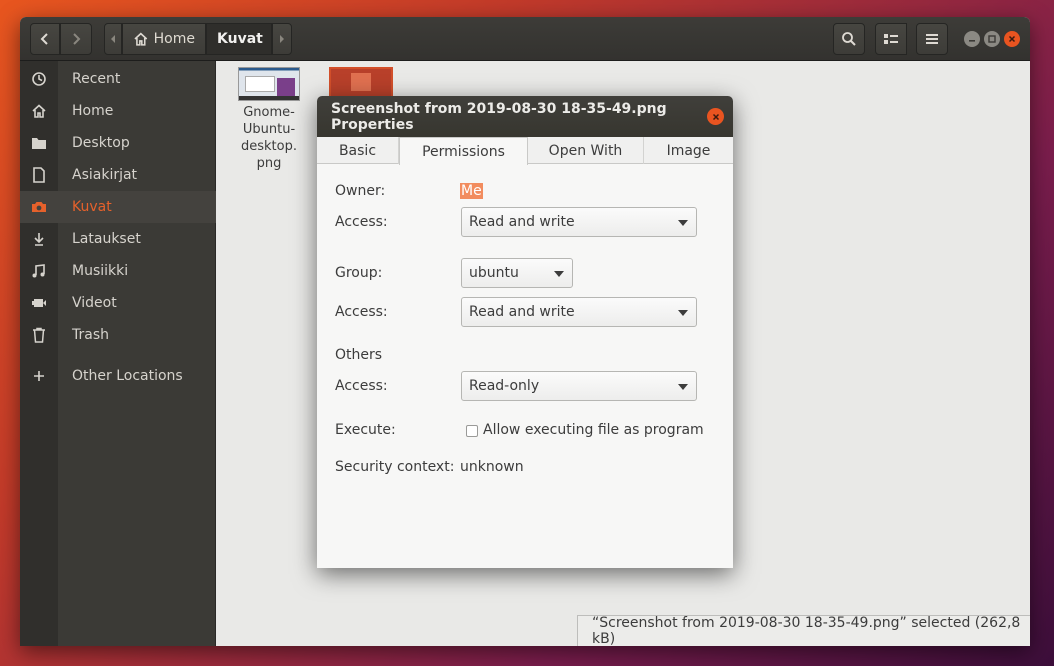 The image size is (1054, 666). I want to click on sidebar-item-recent: Recent, so click(118, 79).